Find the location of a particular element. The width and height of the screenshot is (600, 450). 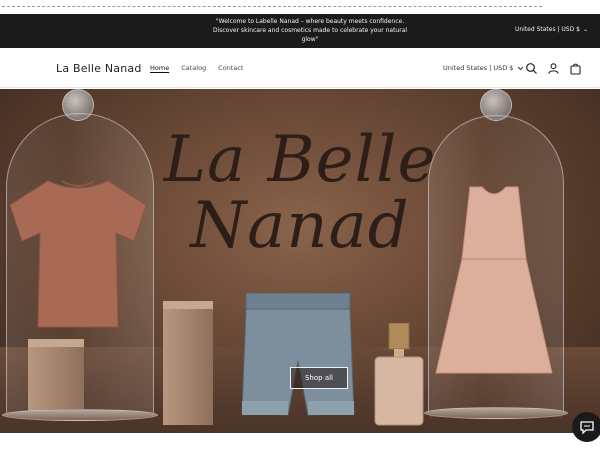

header-currency-selector: United States | USD $ is located at coordinates (483, 68).